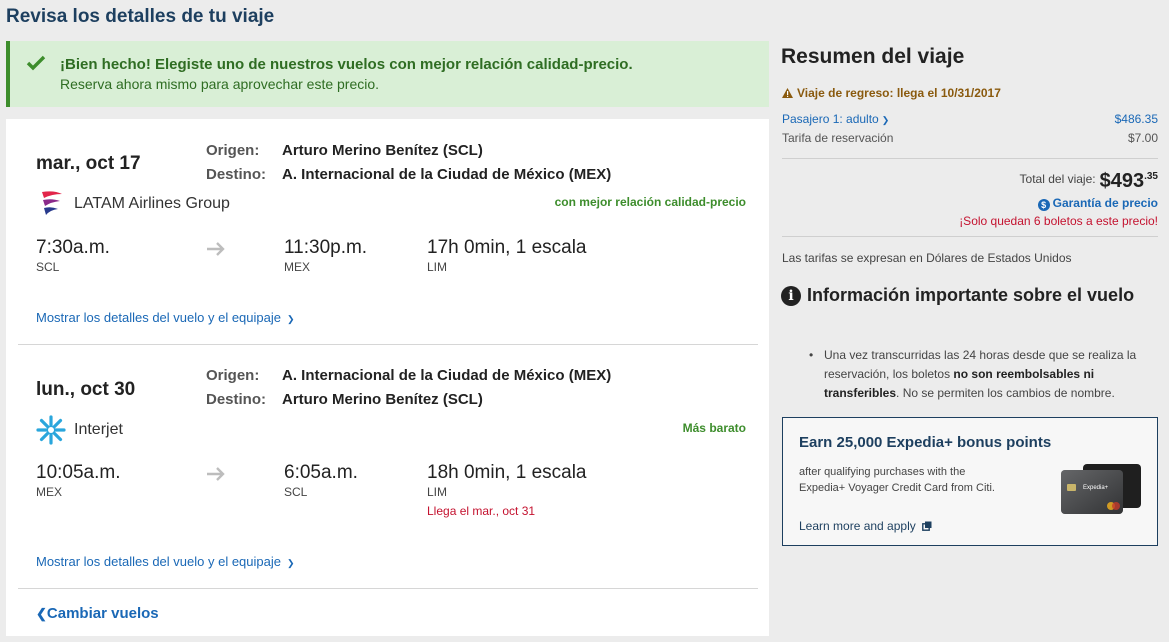  I want to click on external-link-icon, so click(927, 526).